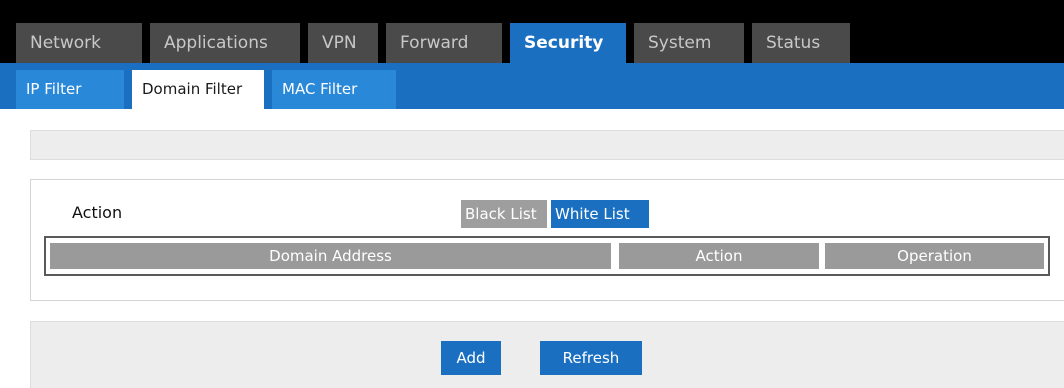  Describe the element at coordinates (444, 43) in the screenshot. I see `tab-forward: Forward` at that location.